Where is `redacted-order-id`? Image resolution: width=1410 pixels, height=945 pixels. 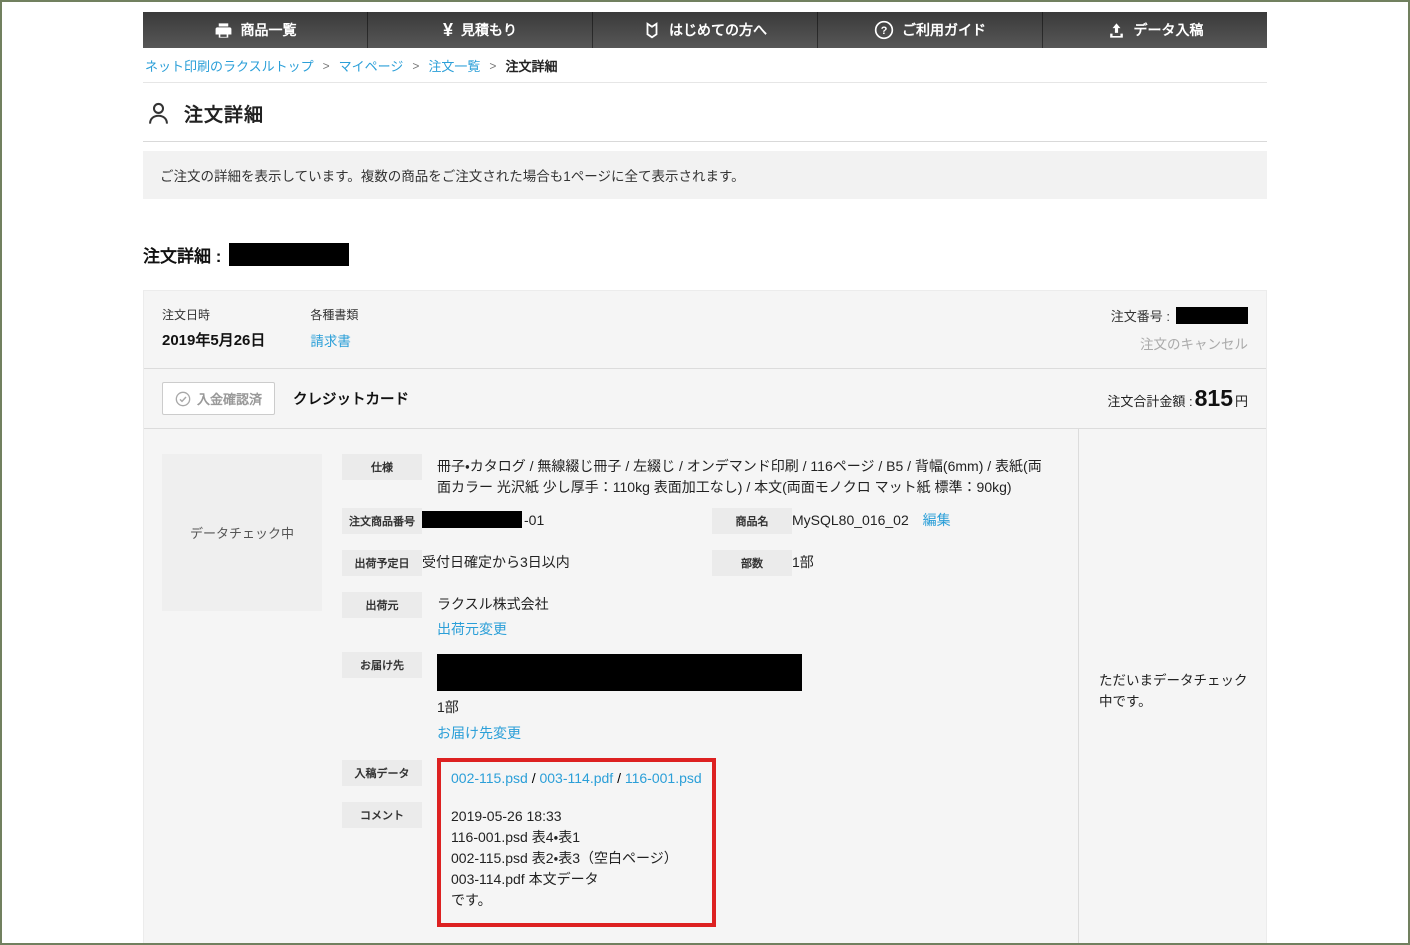
redacted-order-id is located at coordinates (289, 254).